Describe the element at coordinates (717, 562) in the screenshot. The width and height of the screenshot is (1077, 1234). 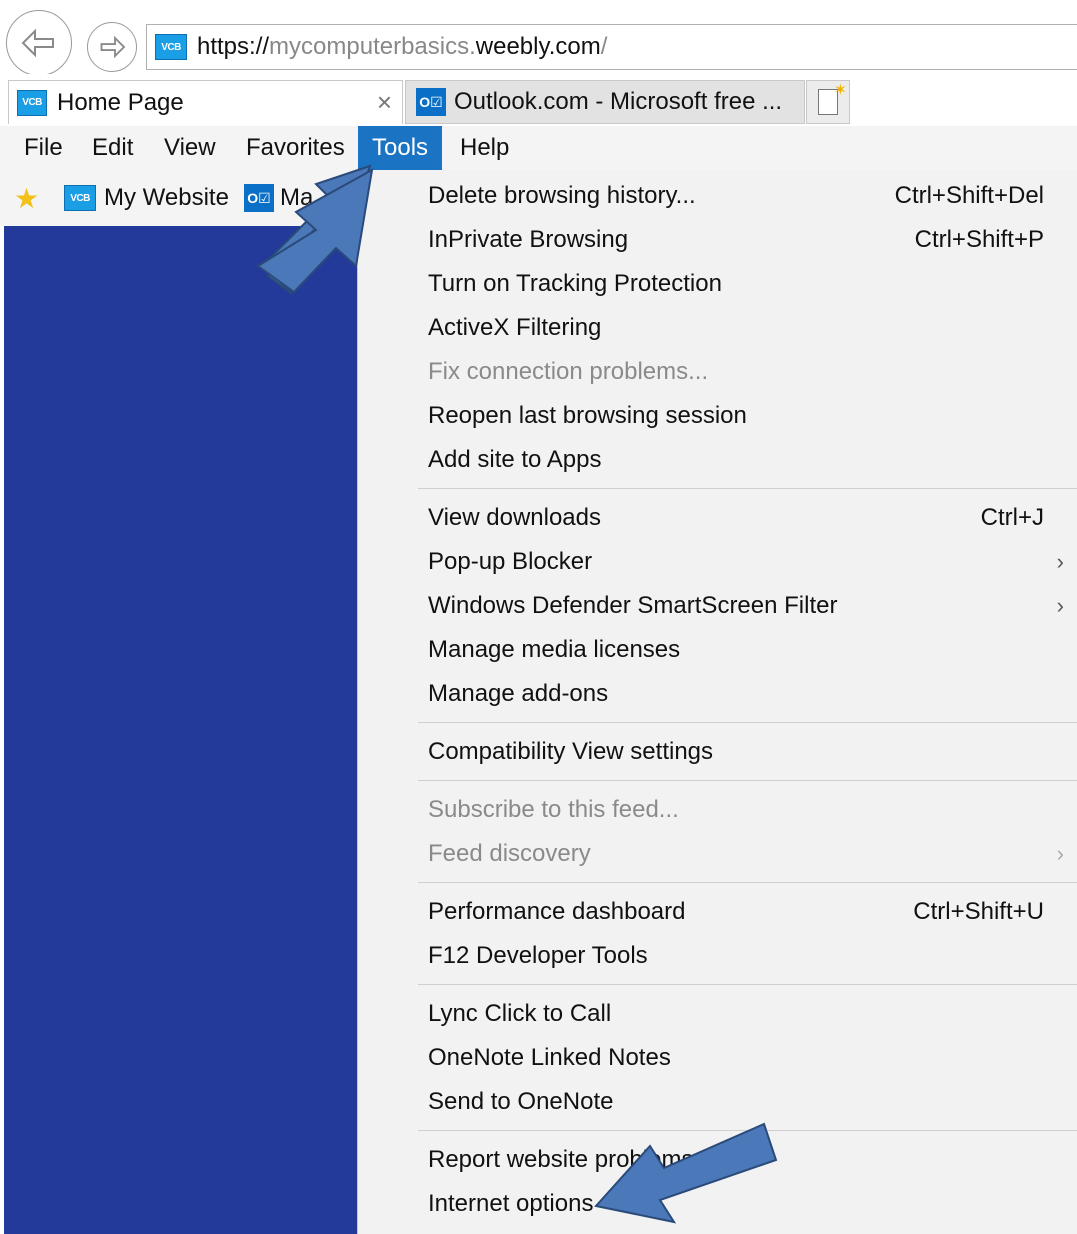
I see `menuitem-popup-blocker: Pop-up Blocker ›` at that location.